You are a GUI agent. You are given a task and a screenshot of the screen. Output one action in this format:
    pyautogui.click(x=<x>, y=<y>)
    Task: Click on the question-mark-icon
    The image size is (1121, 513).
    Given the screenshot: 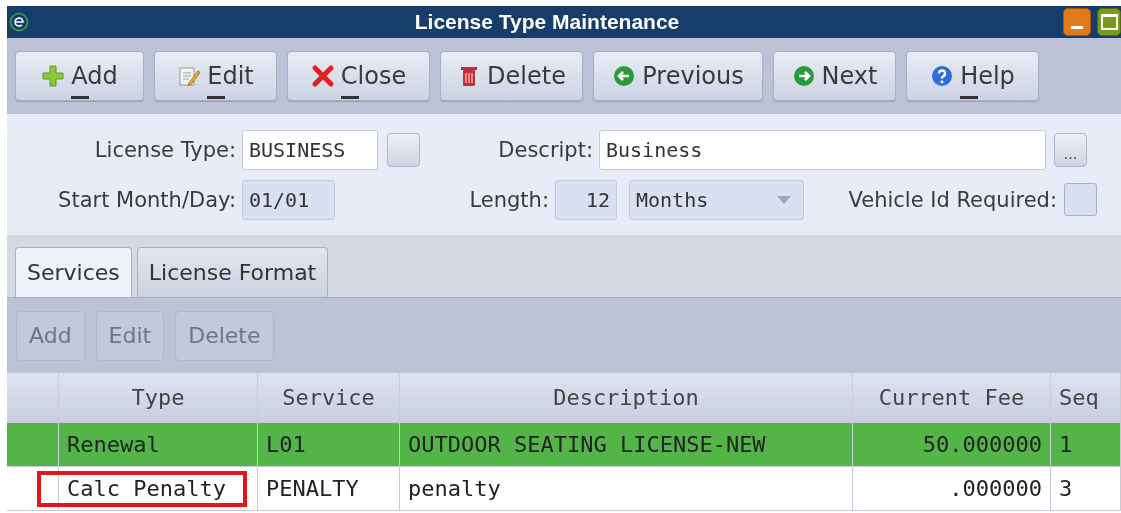 What is the action you would take?
    pyautogui.click(x=942, y=76)
    